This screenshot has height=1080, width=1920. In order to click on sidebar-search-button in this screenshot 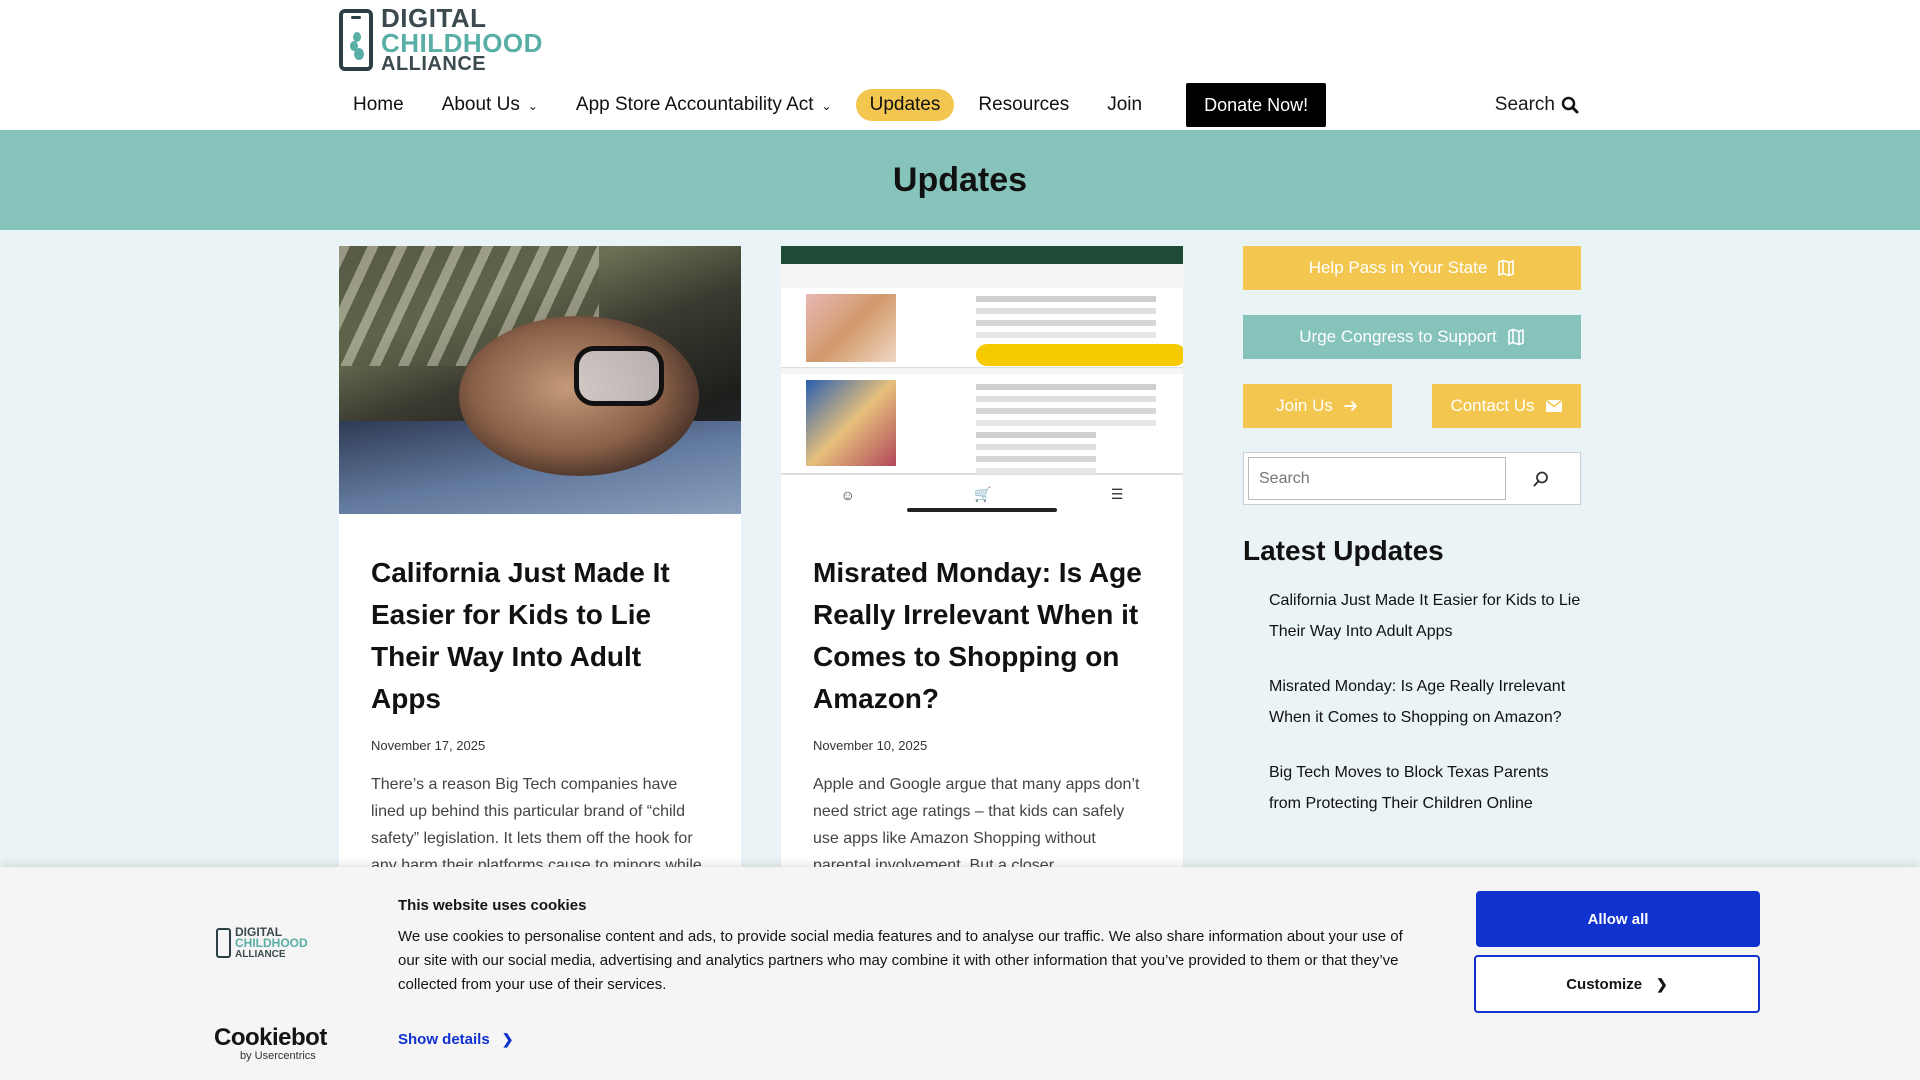, I will do `click(1541, 478)`.